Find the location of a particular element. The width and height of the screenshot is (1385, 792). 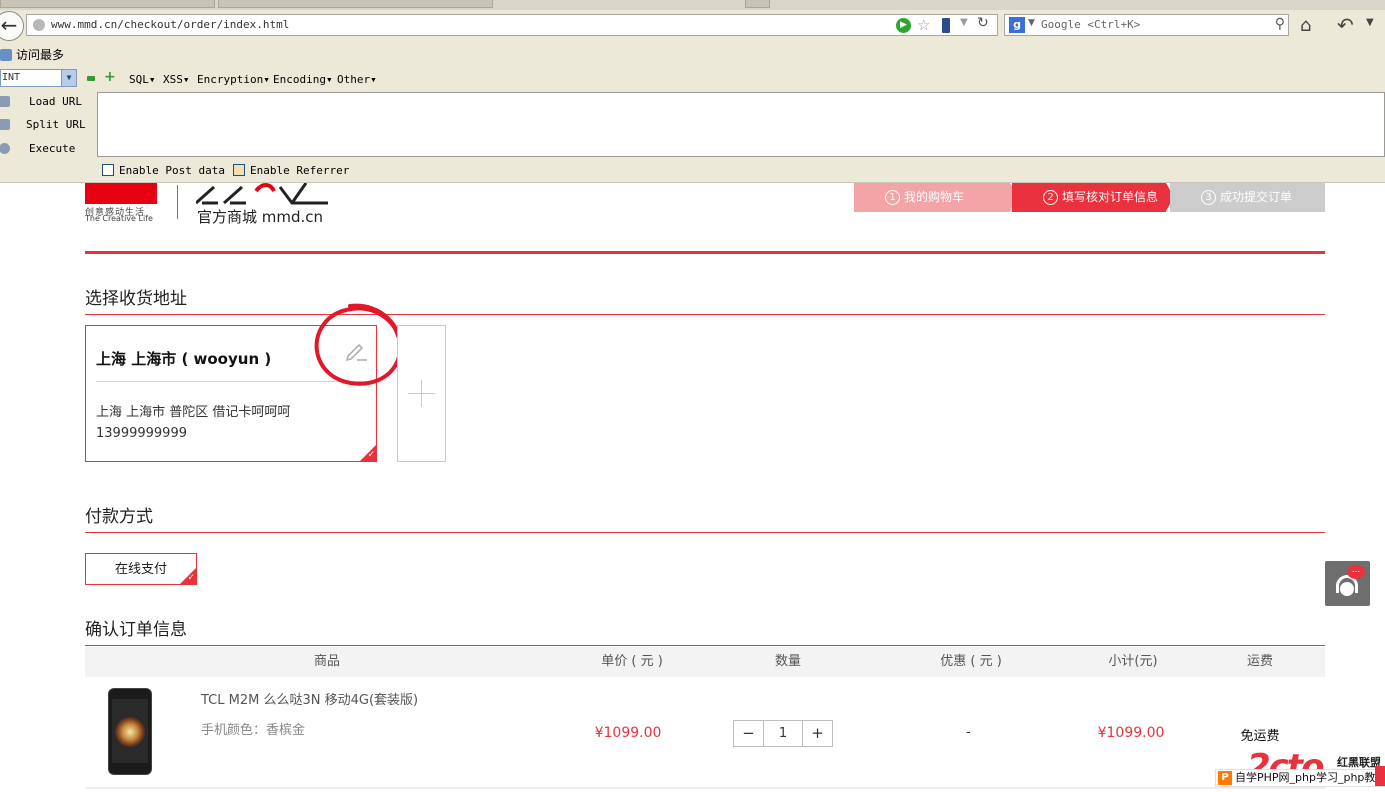

watermark-corner is located at coordinates (1380, 776).